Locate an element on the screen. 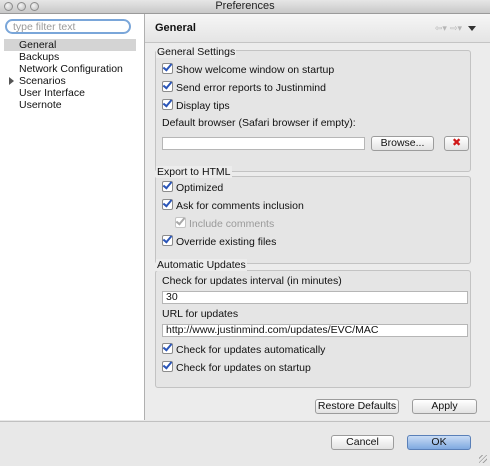  tree-item-label: Network Configuration is located at coordinates (71, 69).